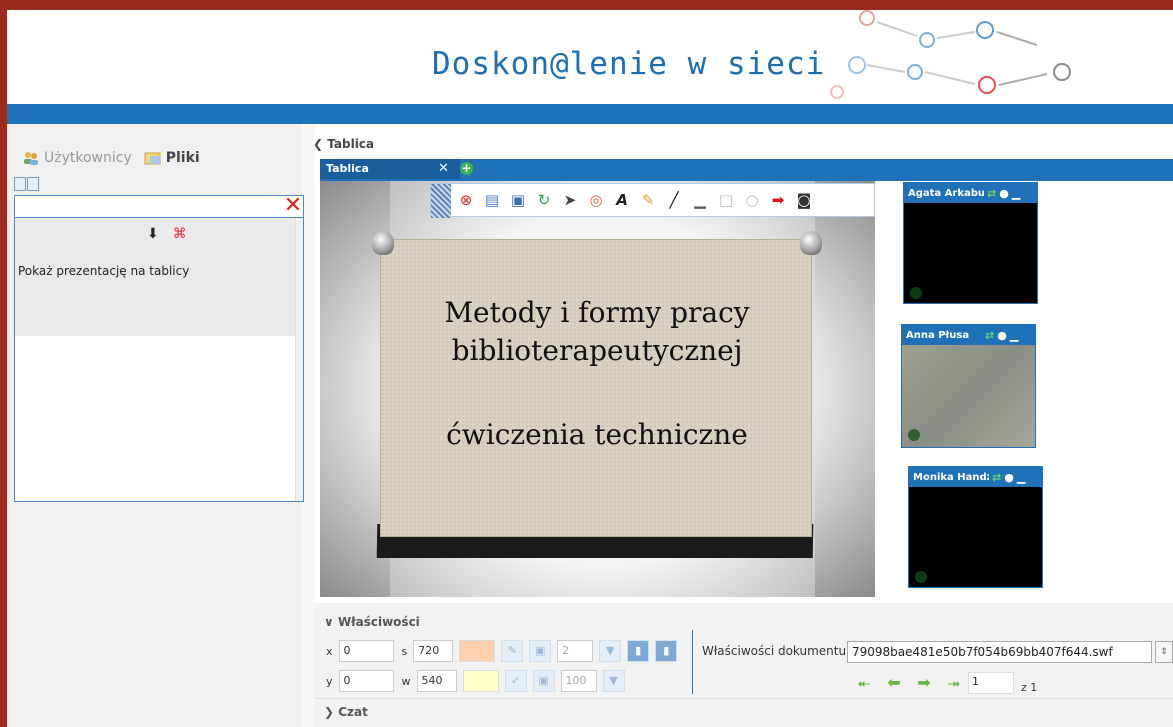 This screenshot has width=1173, height=727. Describe the element at coordinates (1164, 652) in the screenshot. I see `select-spinner-icon: ⇕` at that location.